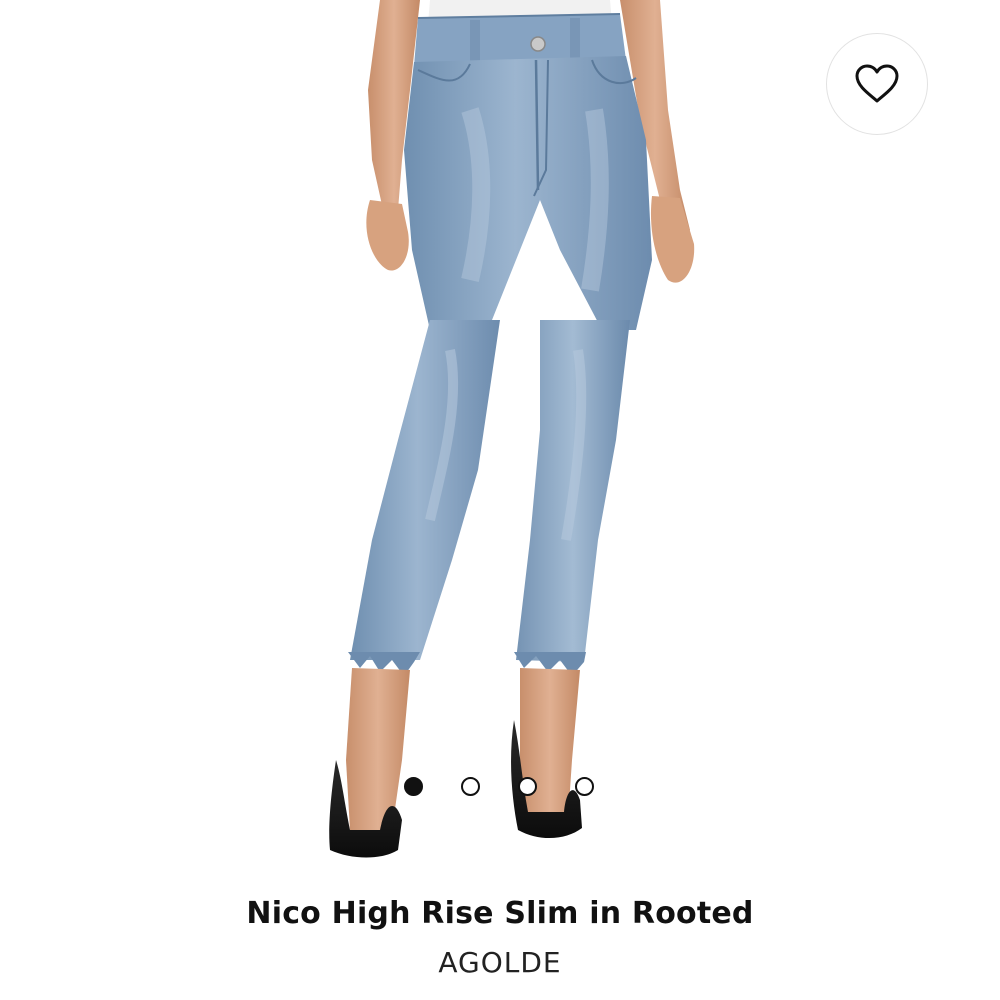 The height and width of the screenshot is (1000, 1000). I want to click on heart-outline-icon, so click(877, 83).